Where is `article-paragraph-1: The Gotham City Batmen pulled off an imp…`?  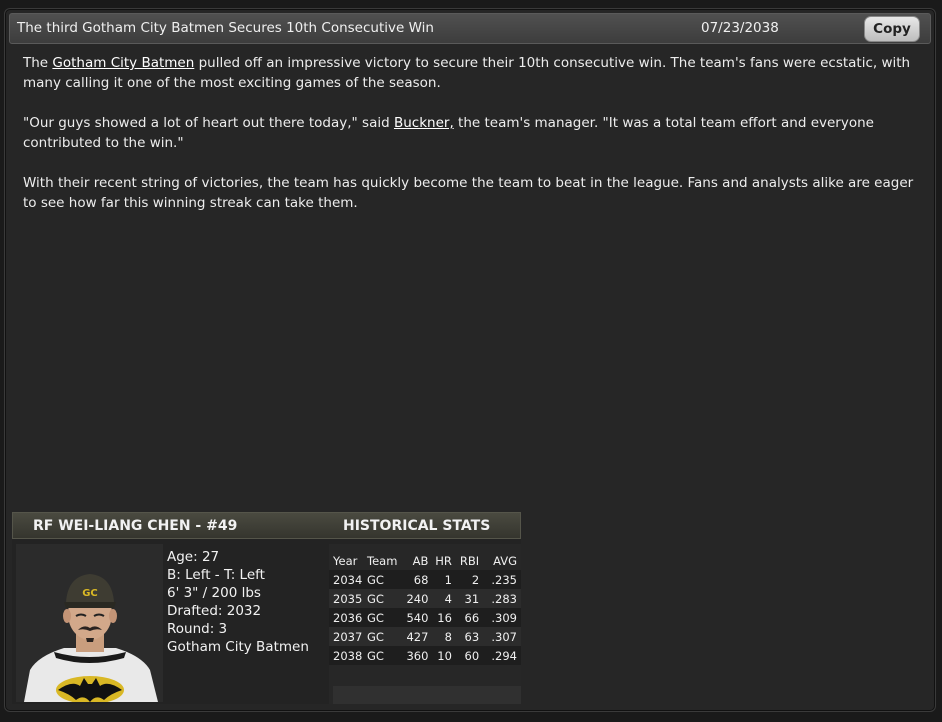
article-paragraph-1: The Gotham City Batmen pulled off an imp… is located at coordinates (470, 73).